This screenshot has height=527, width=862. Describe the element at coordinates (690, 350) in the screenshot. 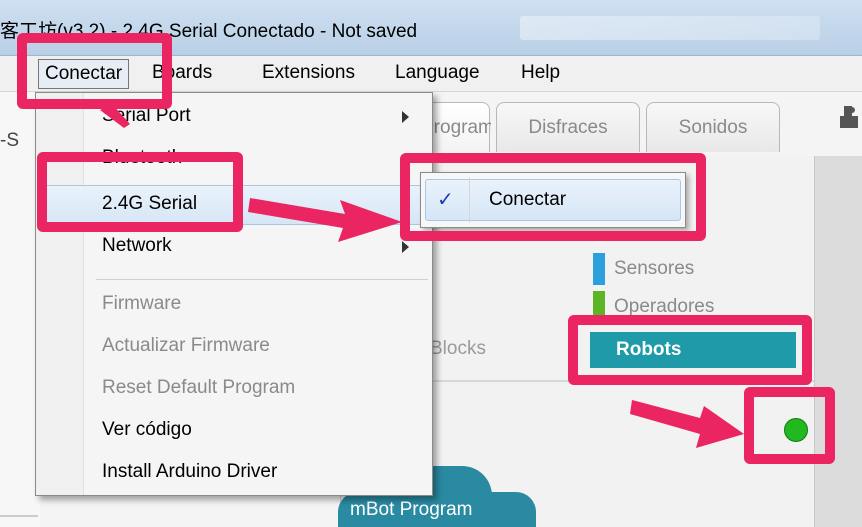

I see `annotation-box-robots` at that location.